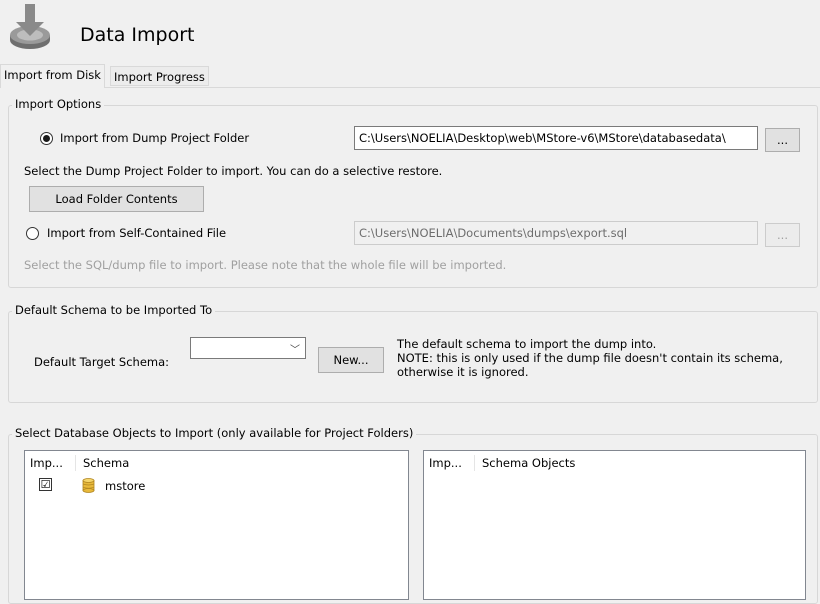 The image size is (820, 604). Describe the element at coordinates (137, 233) in the screenshot. I see `self-contained-file-label: Import from Self-Contained File` at that location.